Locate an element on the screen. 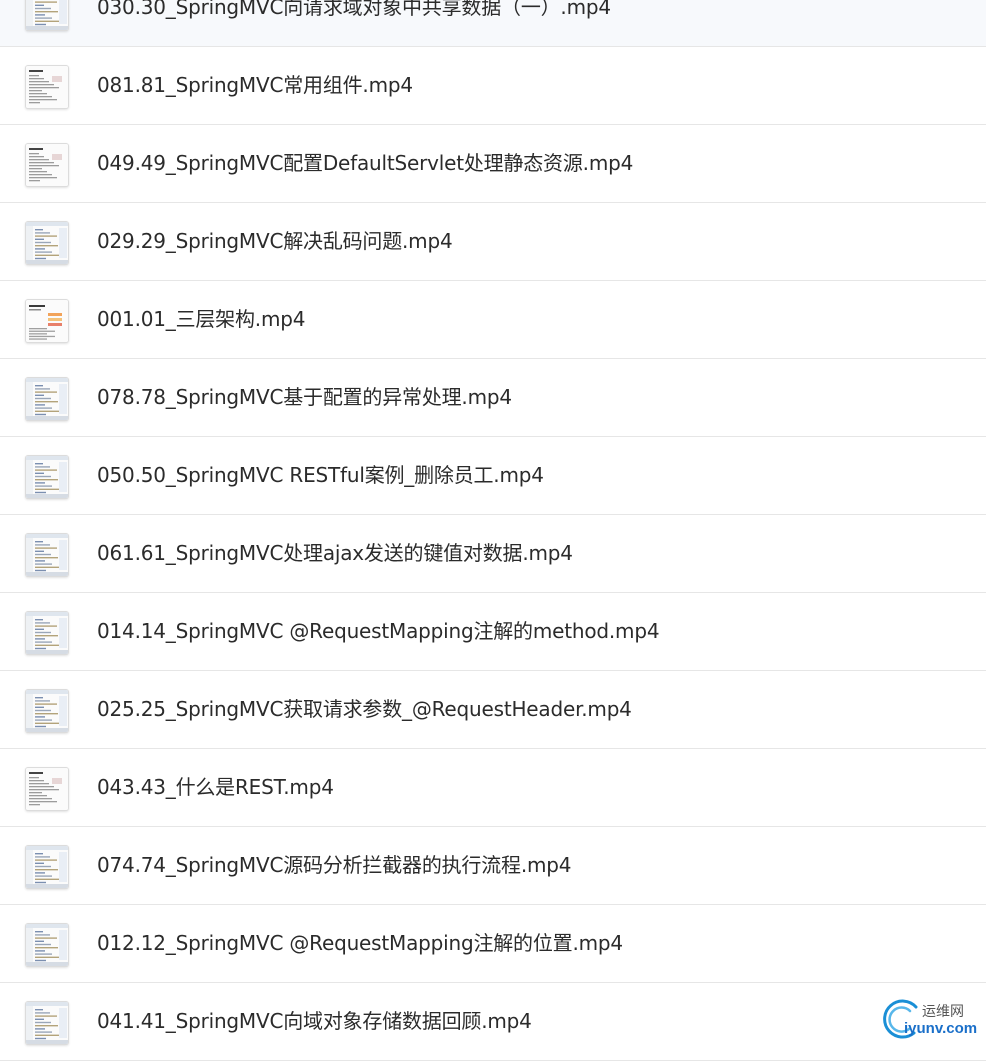  file-row: 030.30_SpringMVC向请求域对象中共享数据（一）.mp4 is located at coordinates (493, 23).